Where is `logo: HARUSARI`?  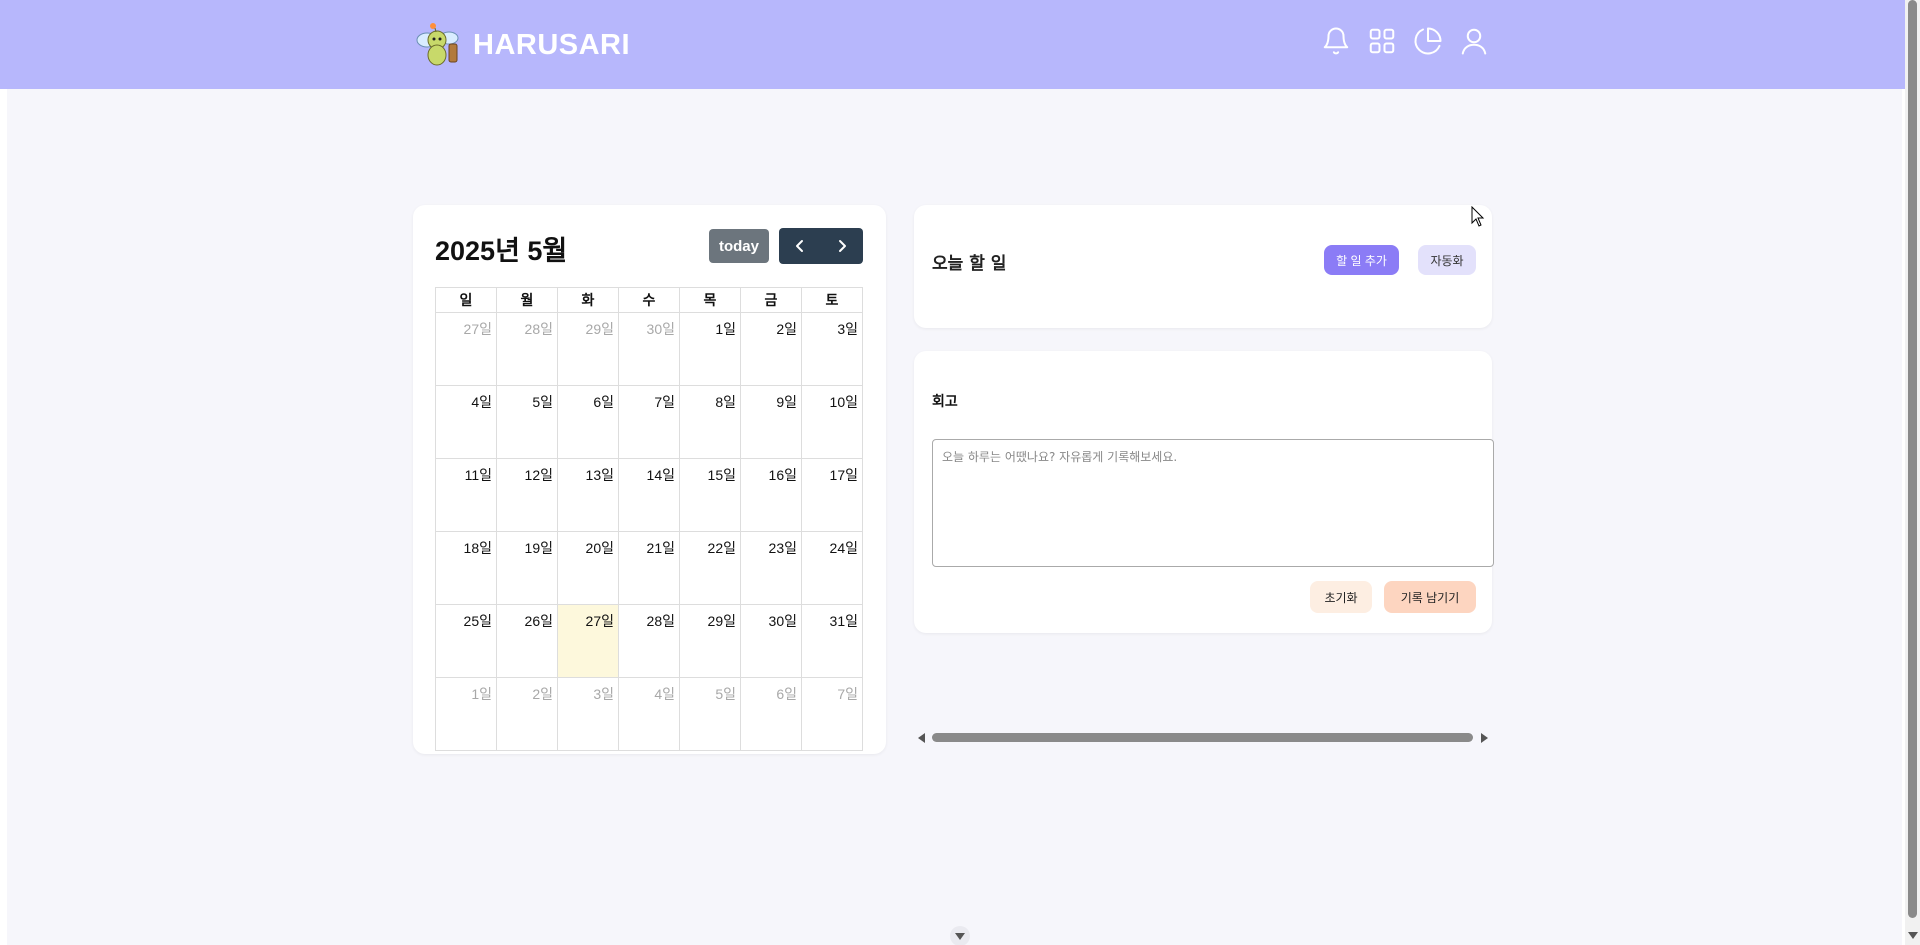 logo: HARUSARI is located at coordinates (521, 45).